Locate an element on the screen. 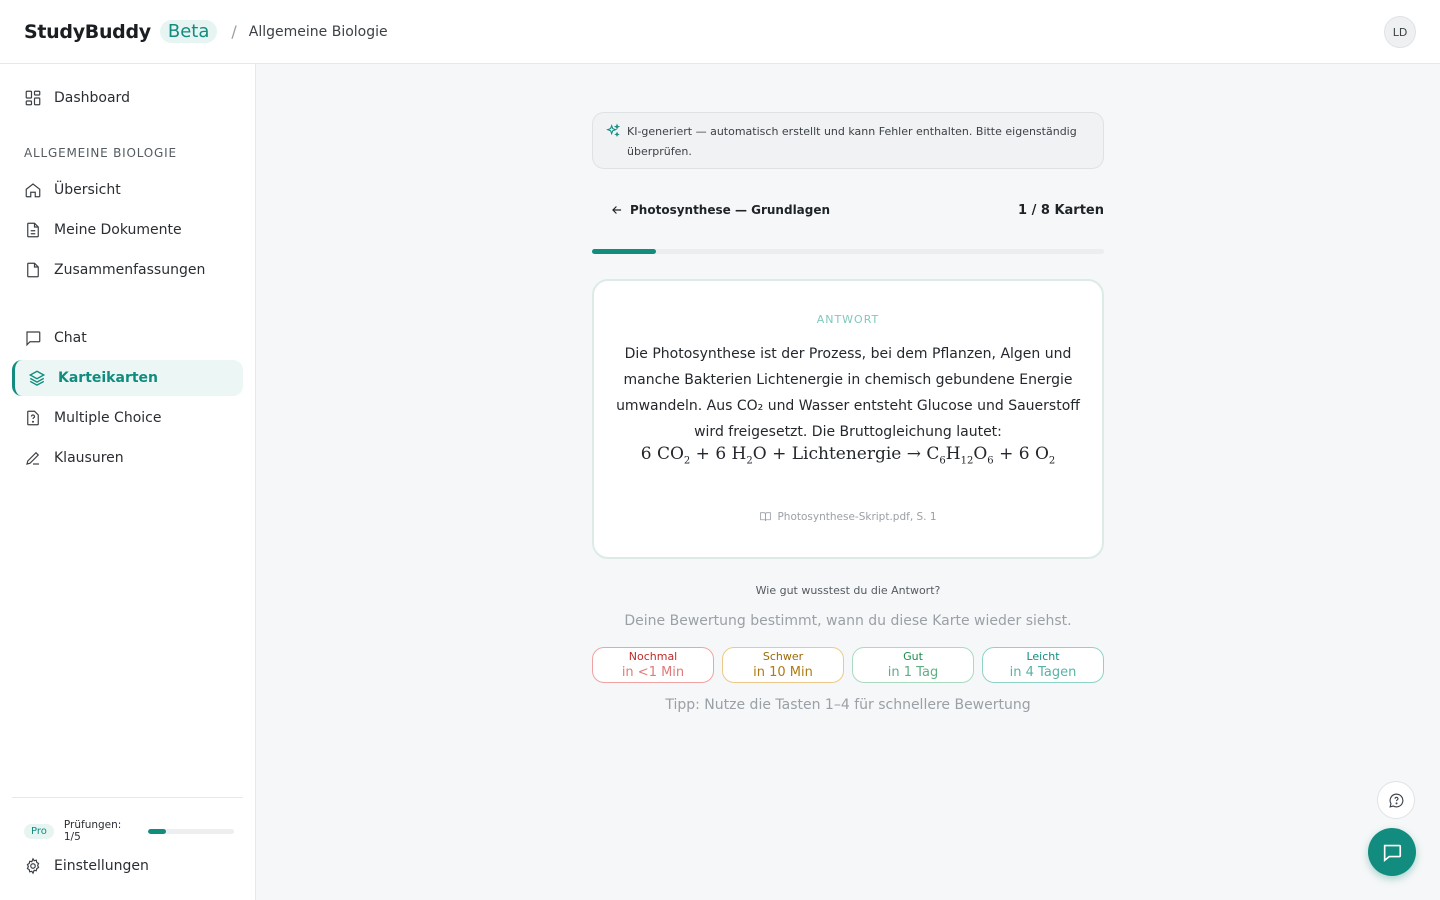 The width and height of the screenshot is (1440, 900). rate-title: Leicht is located at coordinates (1043, 656).